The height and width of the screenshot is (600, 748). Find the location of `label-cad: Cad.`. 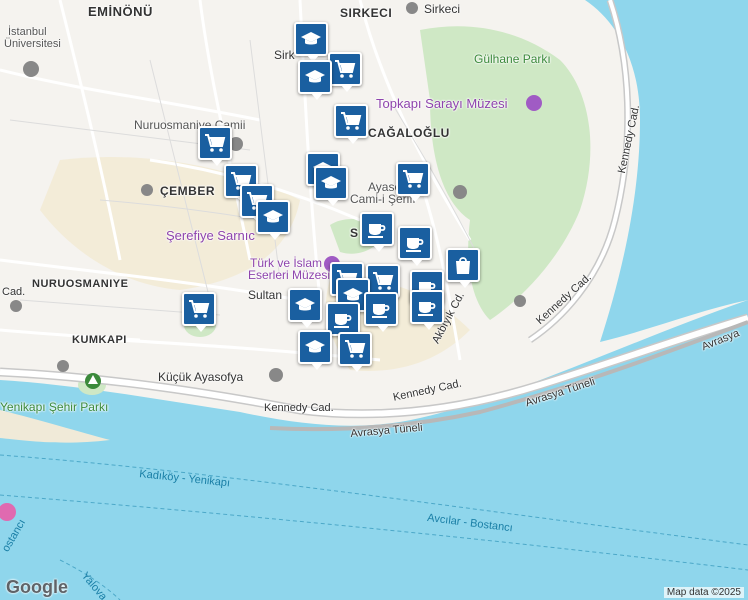

label-cad: Cad. is located at coordinates (14, 292).